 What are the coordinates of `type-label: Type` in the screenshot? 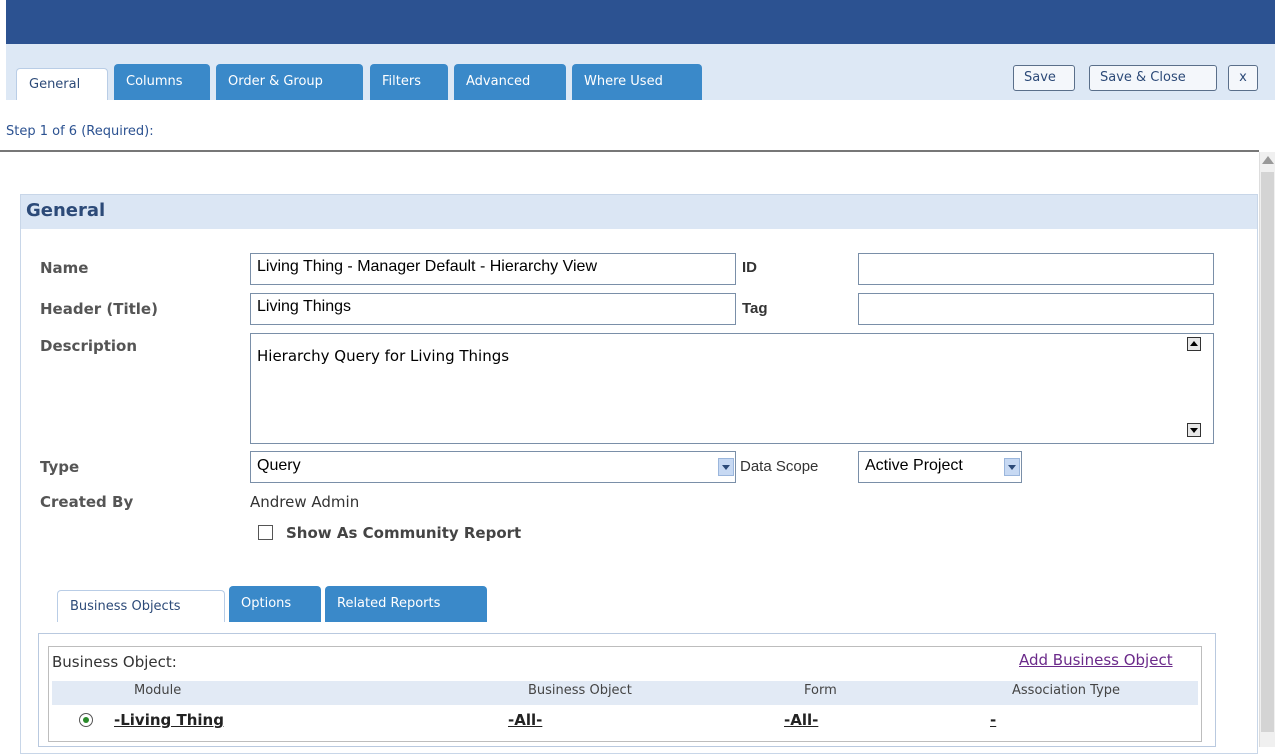 It's located at (60, 467).